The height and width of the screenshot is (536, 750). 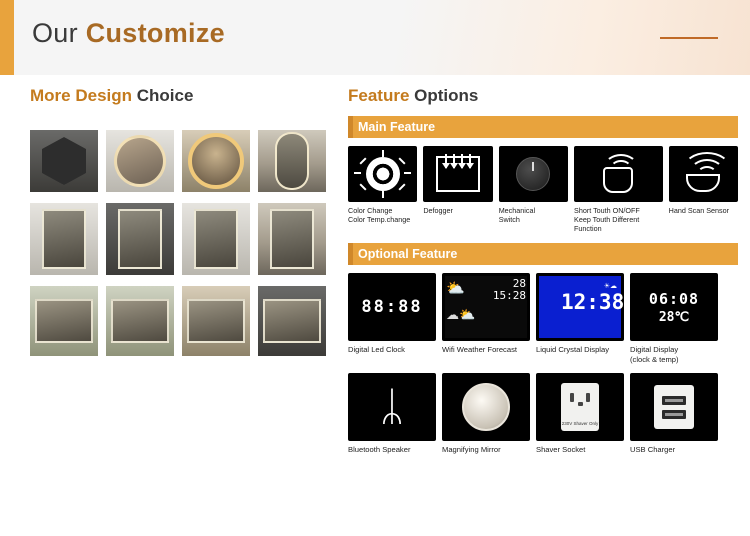 What do you see at coordinates (654, 354) in the screenshot?
I see `option-digital-display-caption: Digital Display (clock & temp)` at bounding box center [654, 354].